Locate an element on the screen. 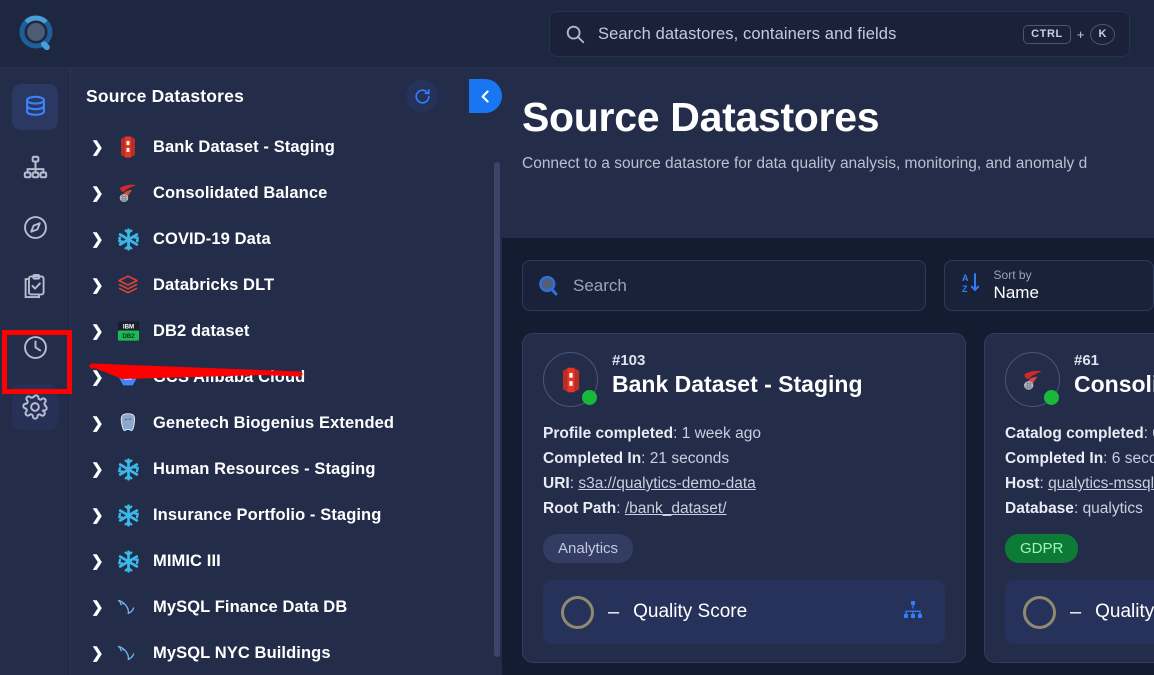  qualytics-logo-icon is located at coordinates (36, 33).